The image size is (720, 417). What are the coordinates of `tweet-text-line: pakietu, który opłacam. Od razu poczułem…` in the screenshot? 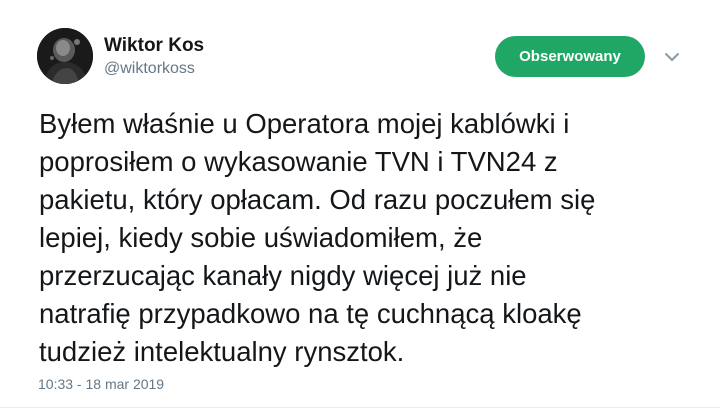 It's located at (317, 199).